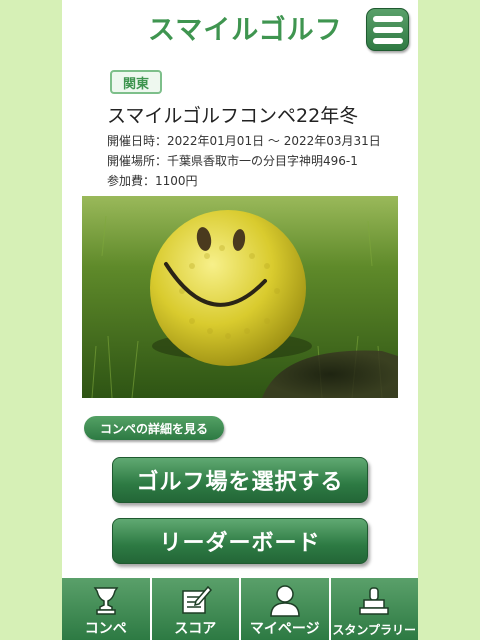 Image resolution: width=480 pixels, height=640 pixels. I want to click on tab-stamp-rally: スタンプラリー, so click(374, 609).